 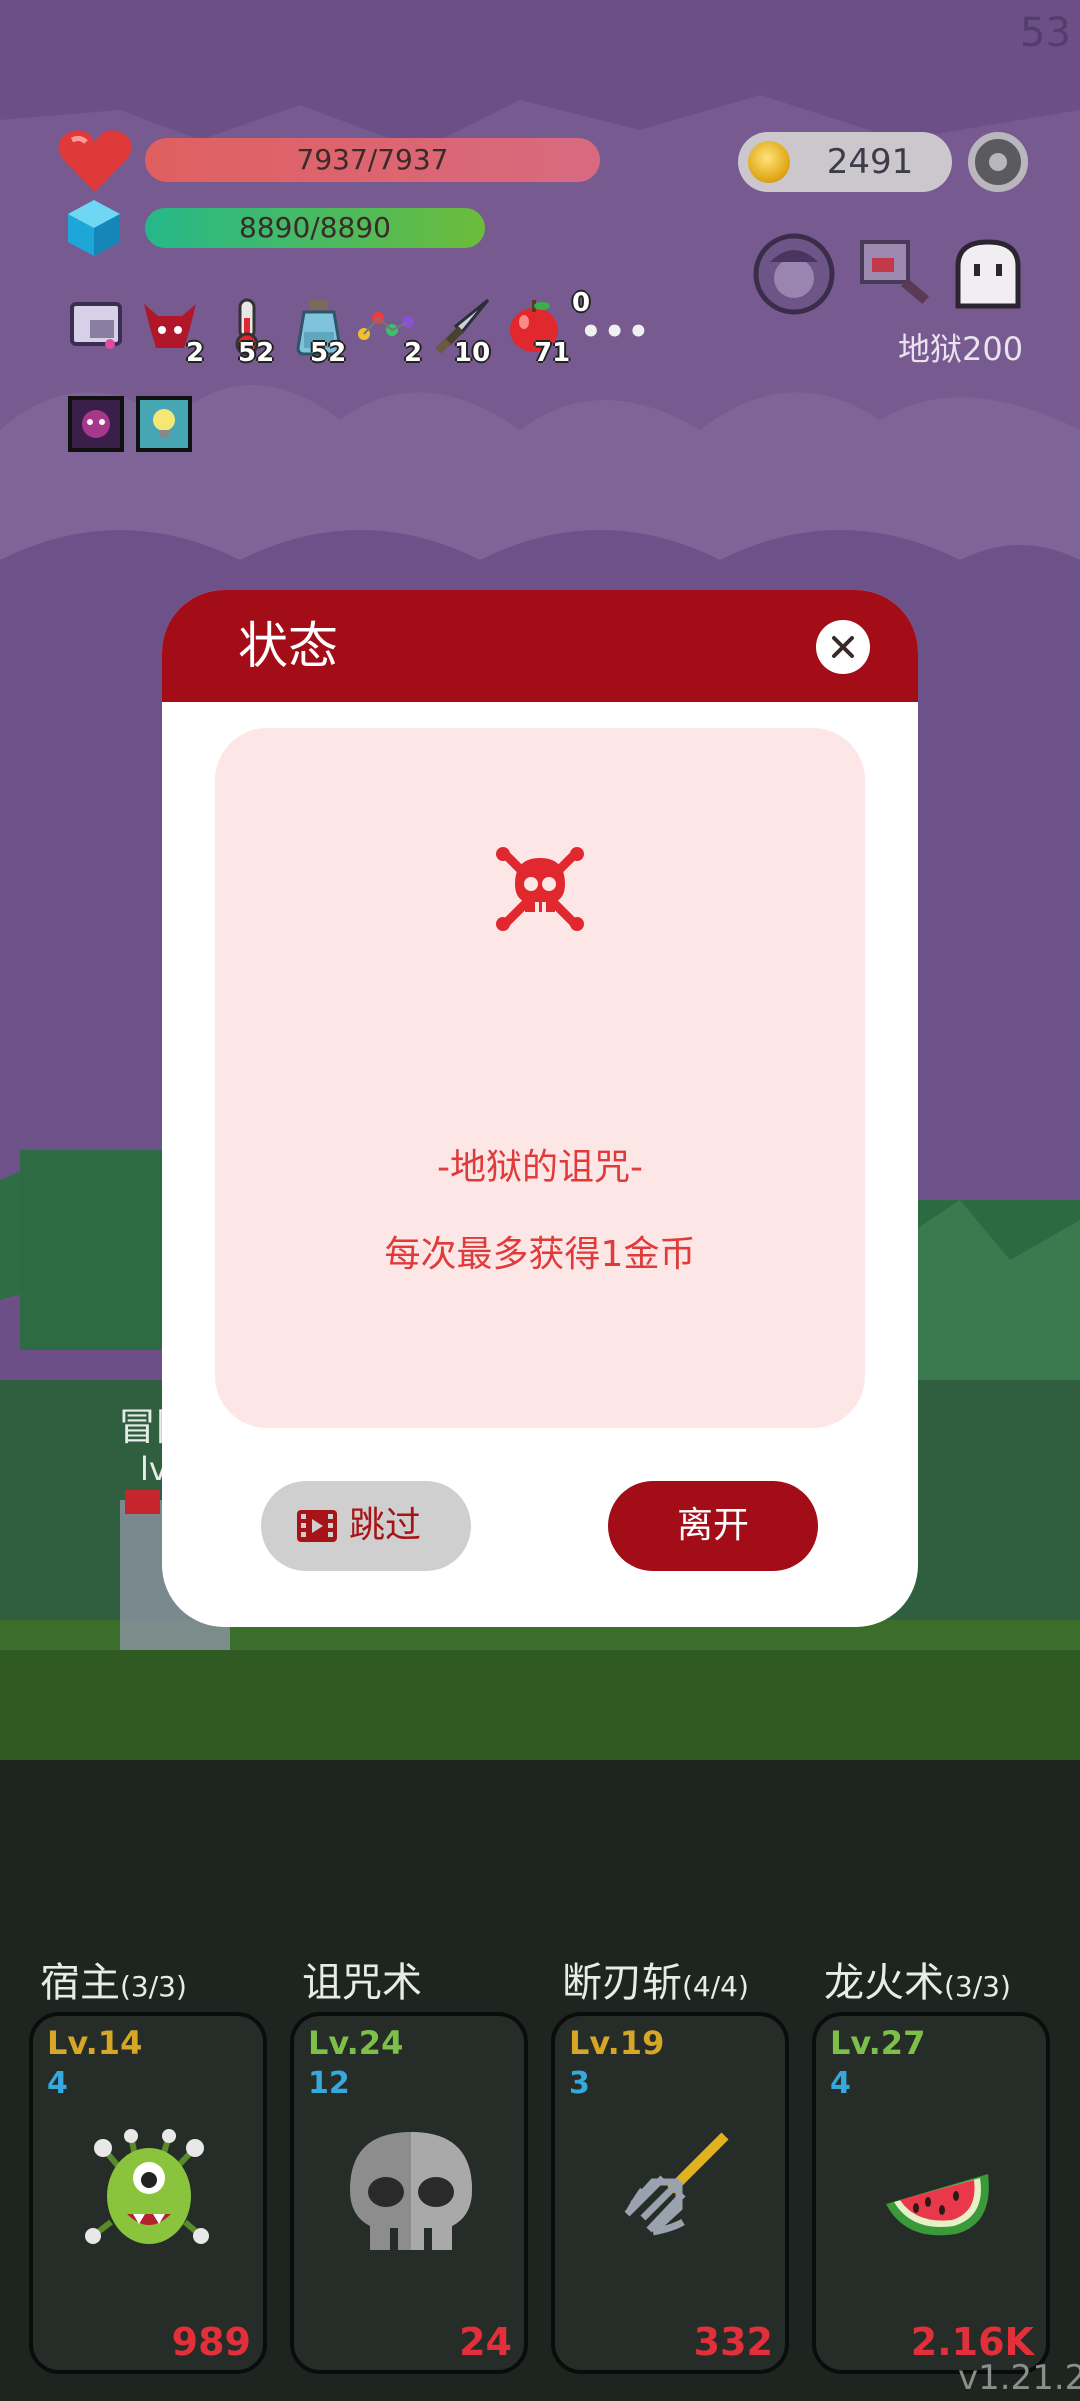 I want to click on skill-sub-count: 3, so click(x=579, y=2083).